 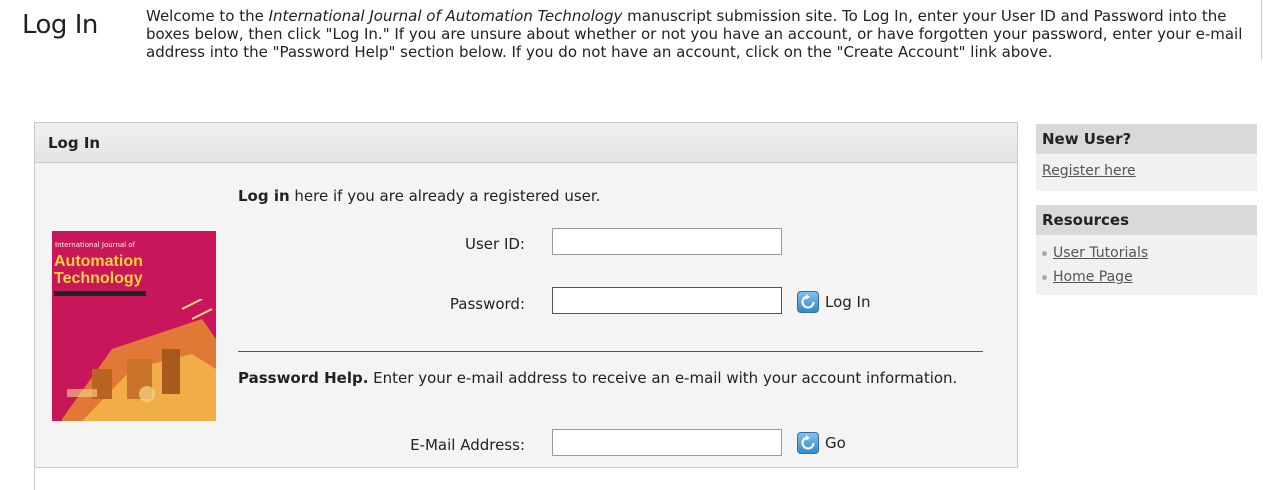 I want to click on new-user-section: Register here, so click(x=1146, y=172).